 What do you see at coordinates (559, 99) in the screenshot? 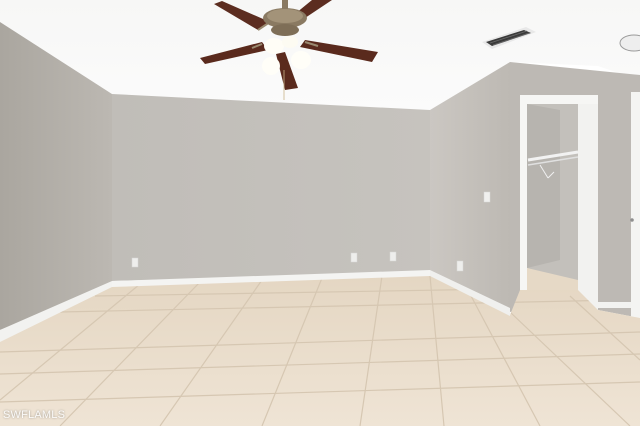
I see `closet-door-frame-top` at bounding box center [559, 99].